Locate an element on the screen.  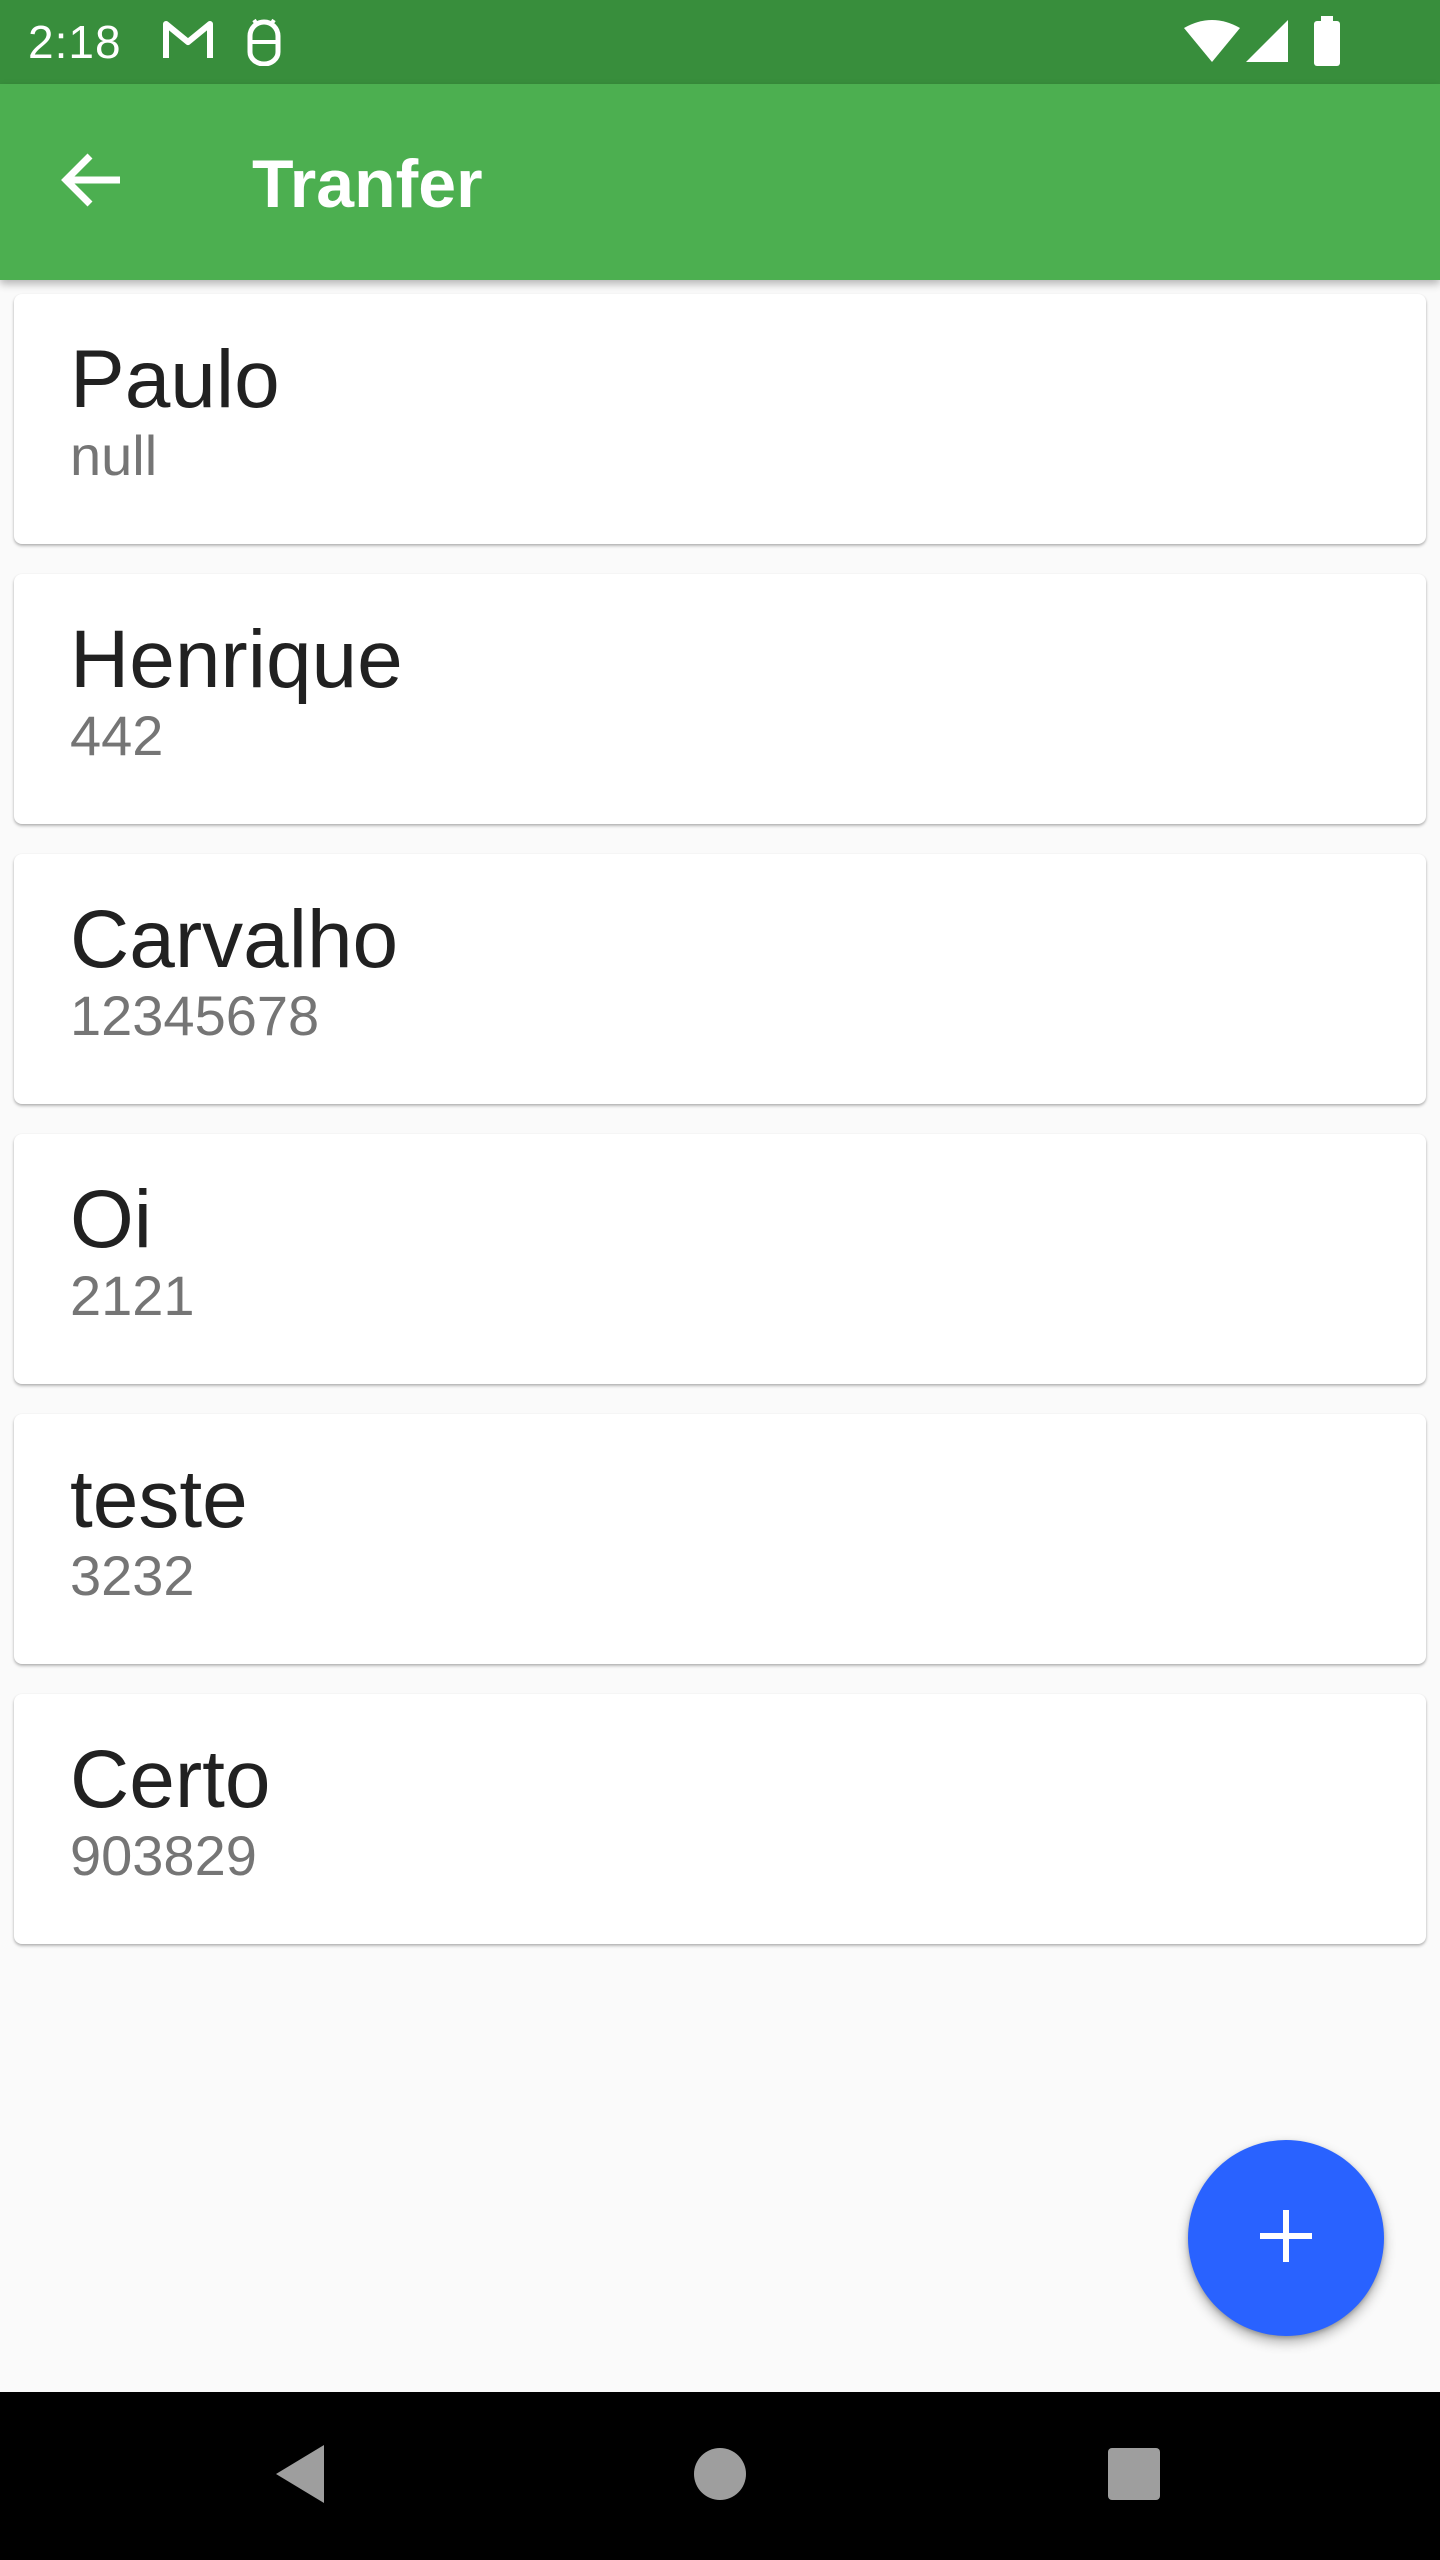
home-circle-icon is located at coordinates (720, 2476).